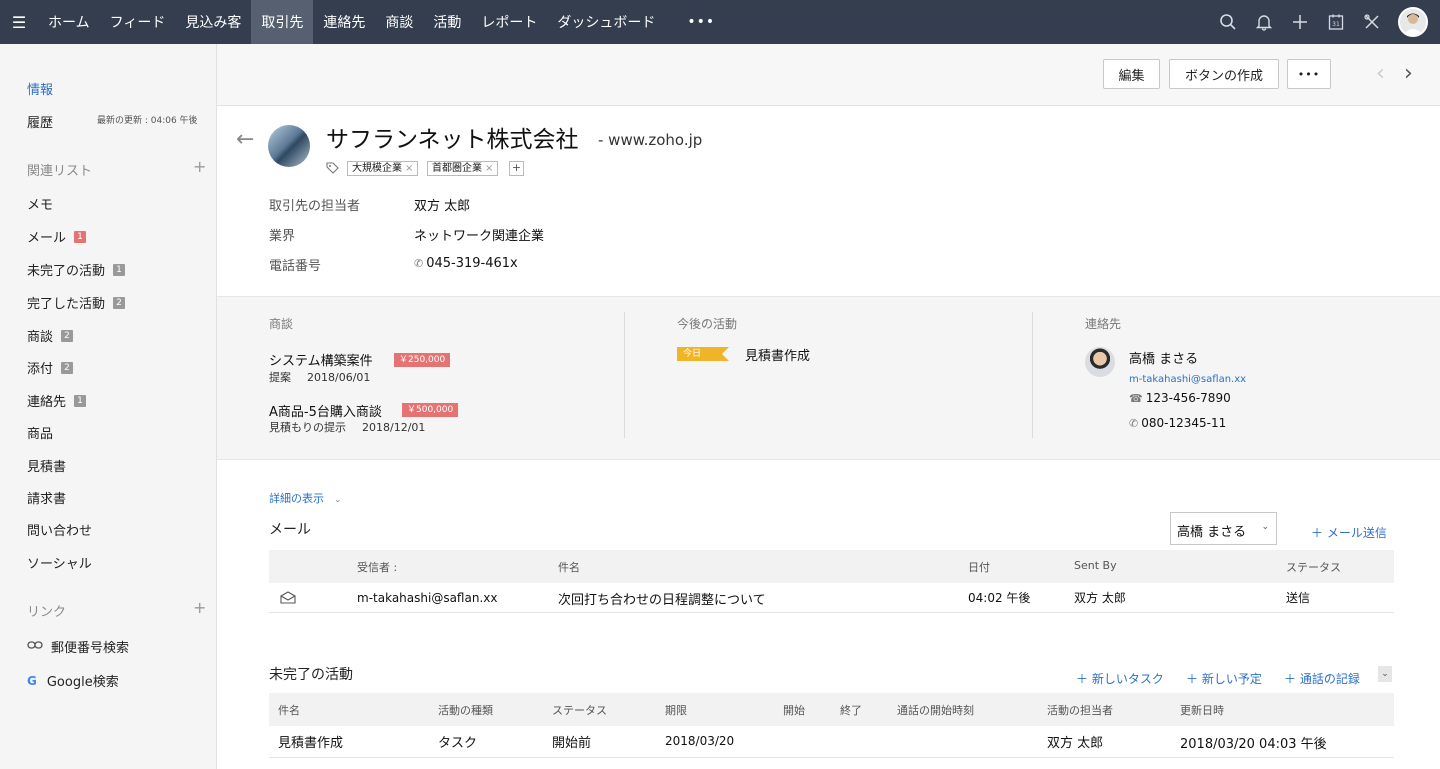 The image size is (1440, 769). I want to click on sidebar-link-label: Google検索, so click(82, 682).